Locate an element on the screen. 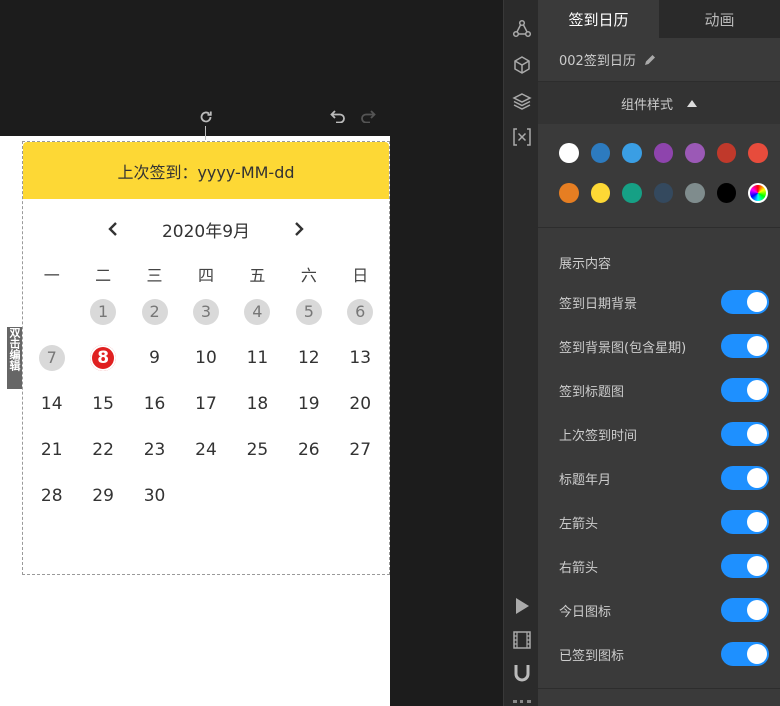  calendar-day-cell: 19 is located at coordinates (308, 404).